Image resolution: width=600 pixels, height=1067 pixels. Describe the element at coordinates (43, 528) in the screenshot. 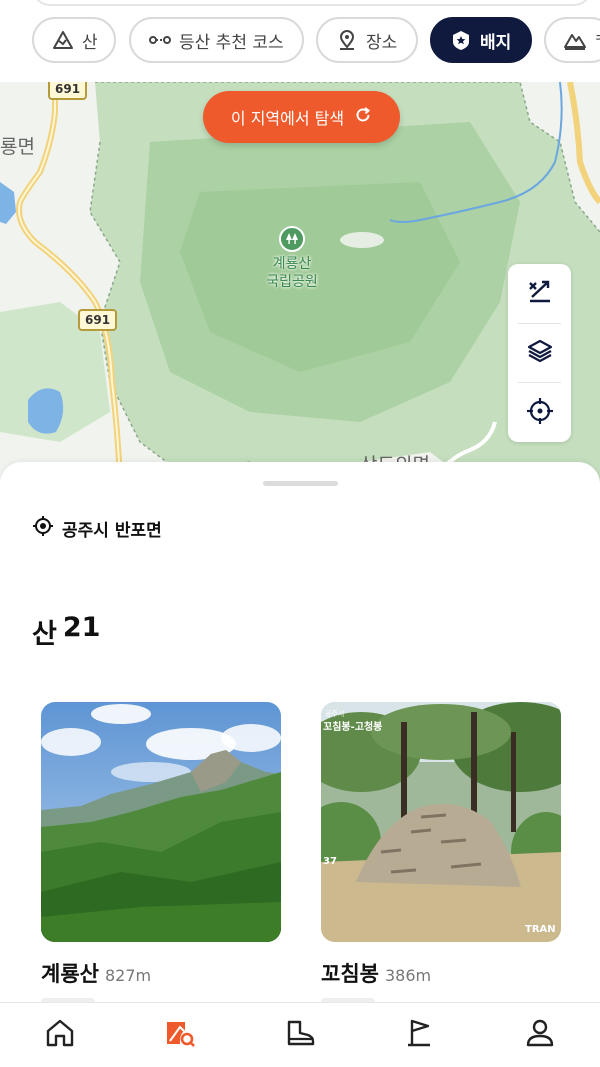

I see `location-target-icon` at that location.